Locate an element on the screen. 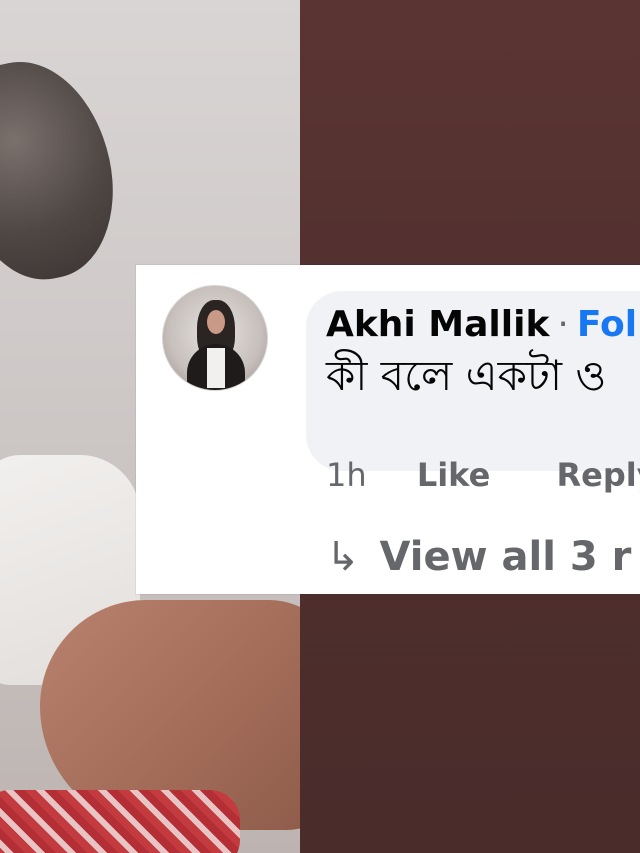 The image size is (640, 853). follow-link: Foll is located at coordinates (608, 324).